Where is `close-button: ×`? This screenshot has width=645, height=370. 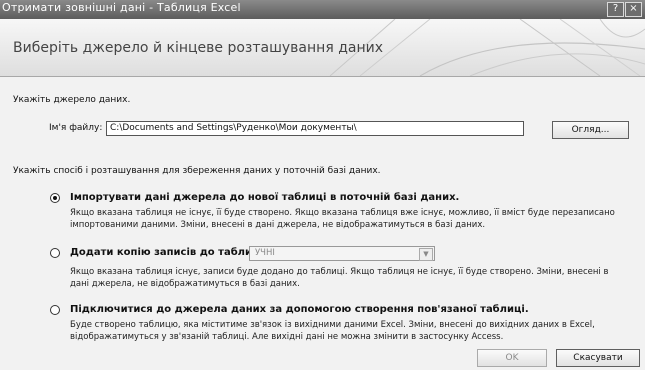 close-button: × is located at coordinates (633, 9).